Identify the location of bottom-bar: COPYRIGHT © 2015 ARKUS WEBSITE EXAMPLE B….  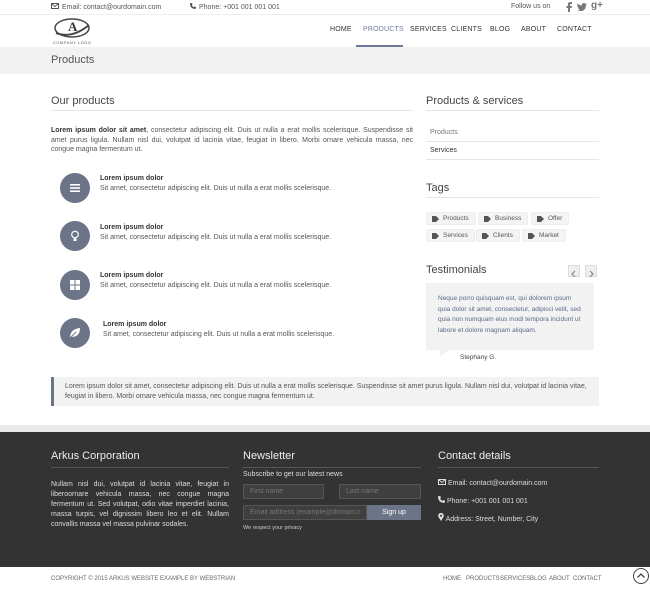
(325, 579).